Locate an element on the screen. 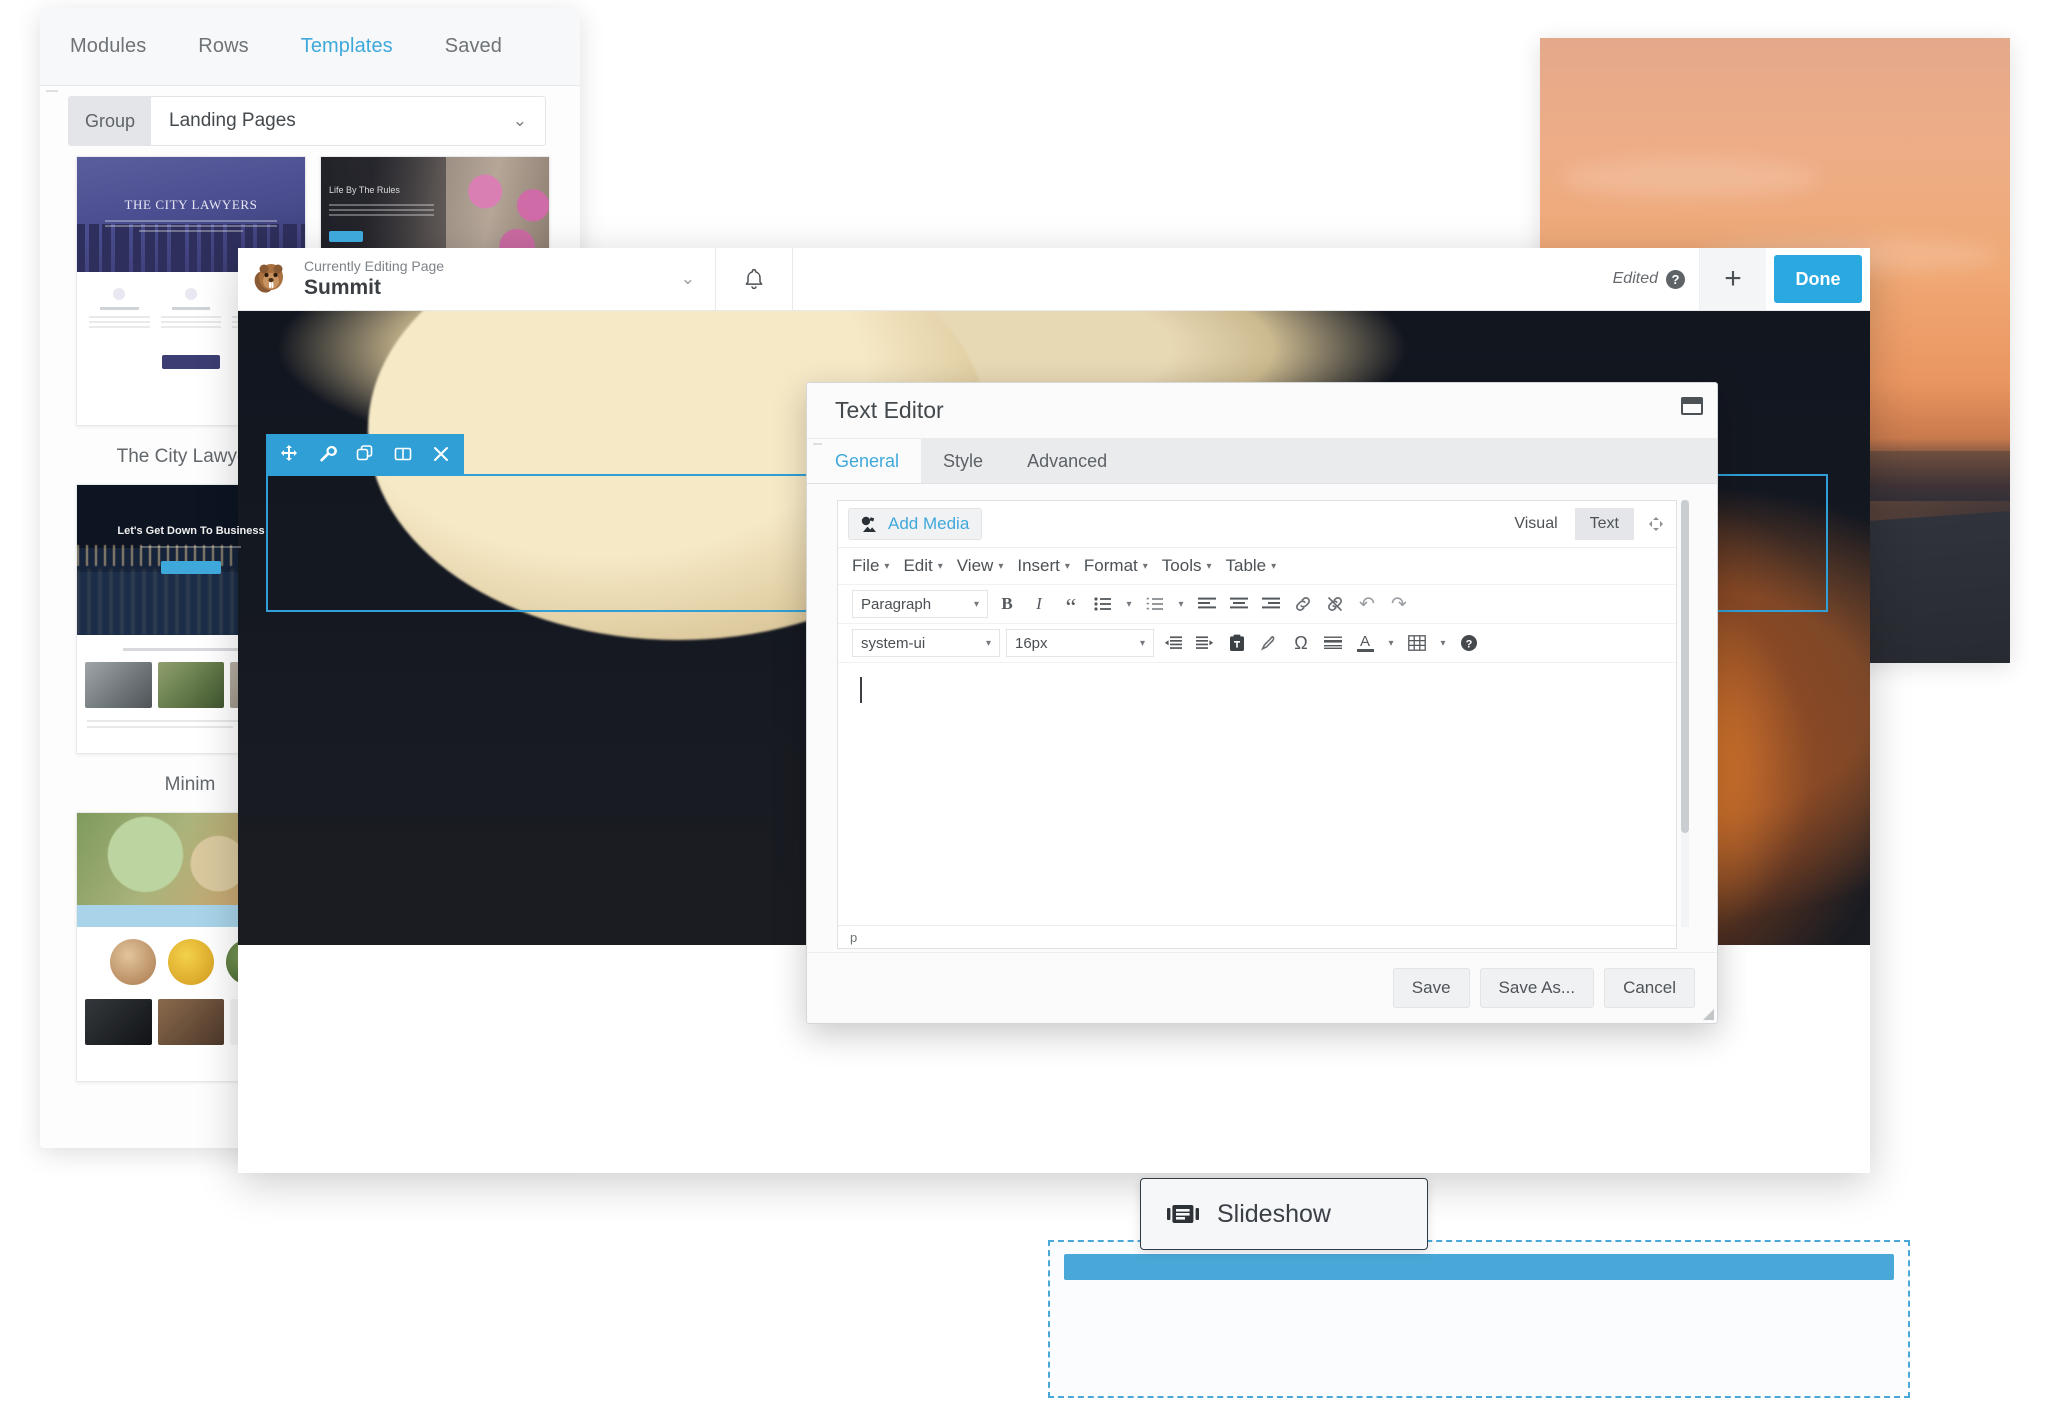  add-content-button: + is located at coordinates (1732, 279).